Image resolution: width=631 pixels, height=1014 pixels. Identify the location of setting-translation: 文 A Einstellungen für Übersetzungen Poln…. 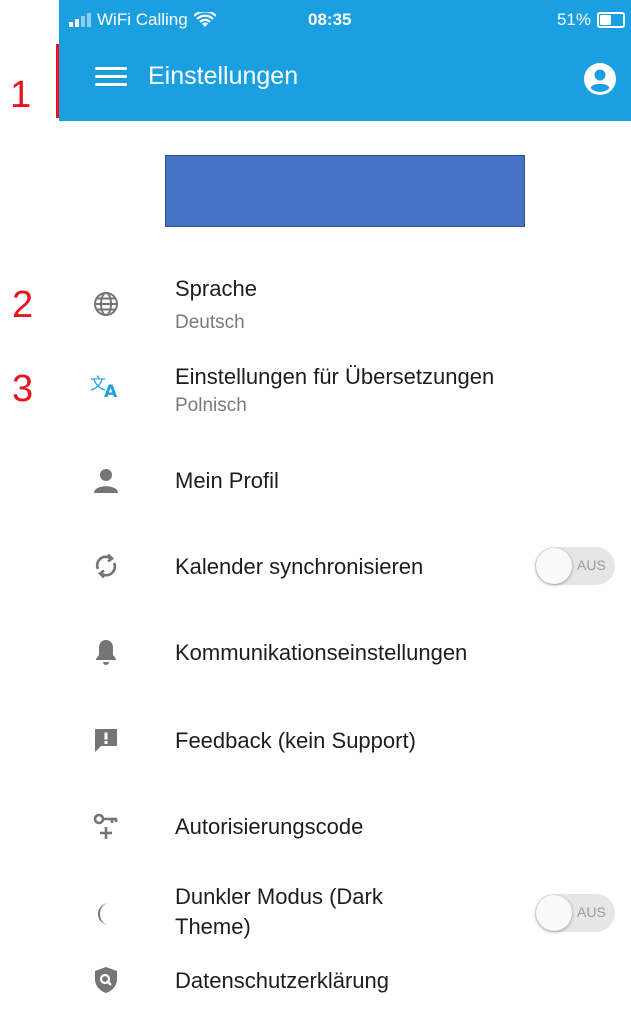
(315, 393).